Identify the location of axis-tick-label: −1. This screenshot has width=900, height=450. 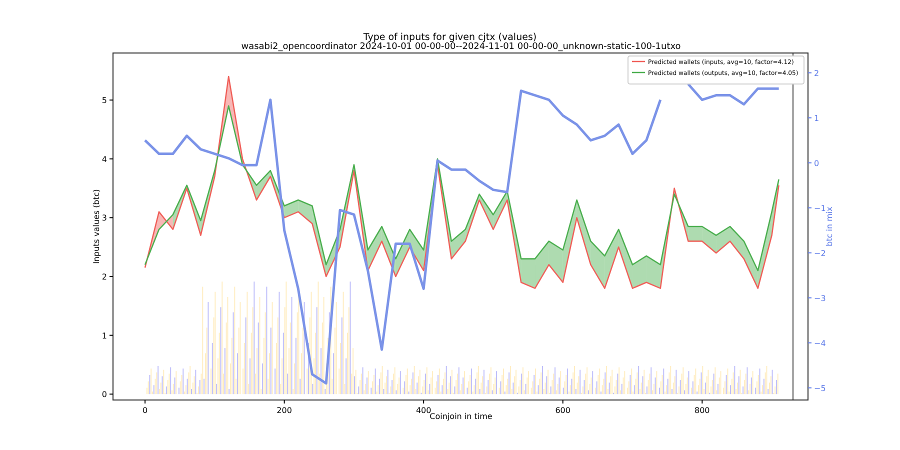
(820, 208).